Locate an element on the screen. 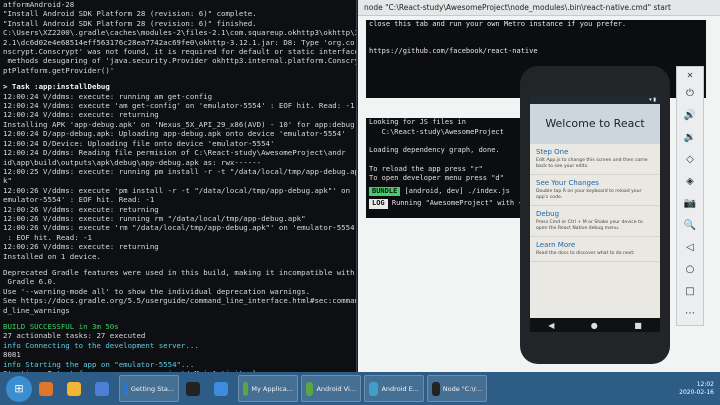  section-heading: Step One is located at coordinates (552, 152).